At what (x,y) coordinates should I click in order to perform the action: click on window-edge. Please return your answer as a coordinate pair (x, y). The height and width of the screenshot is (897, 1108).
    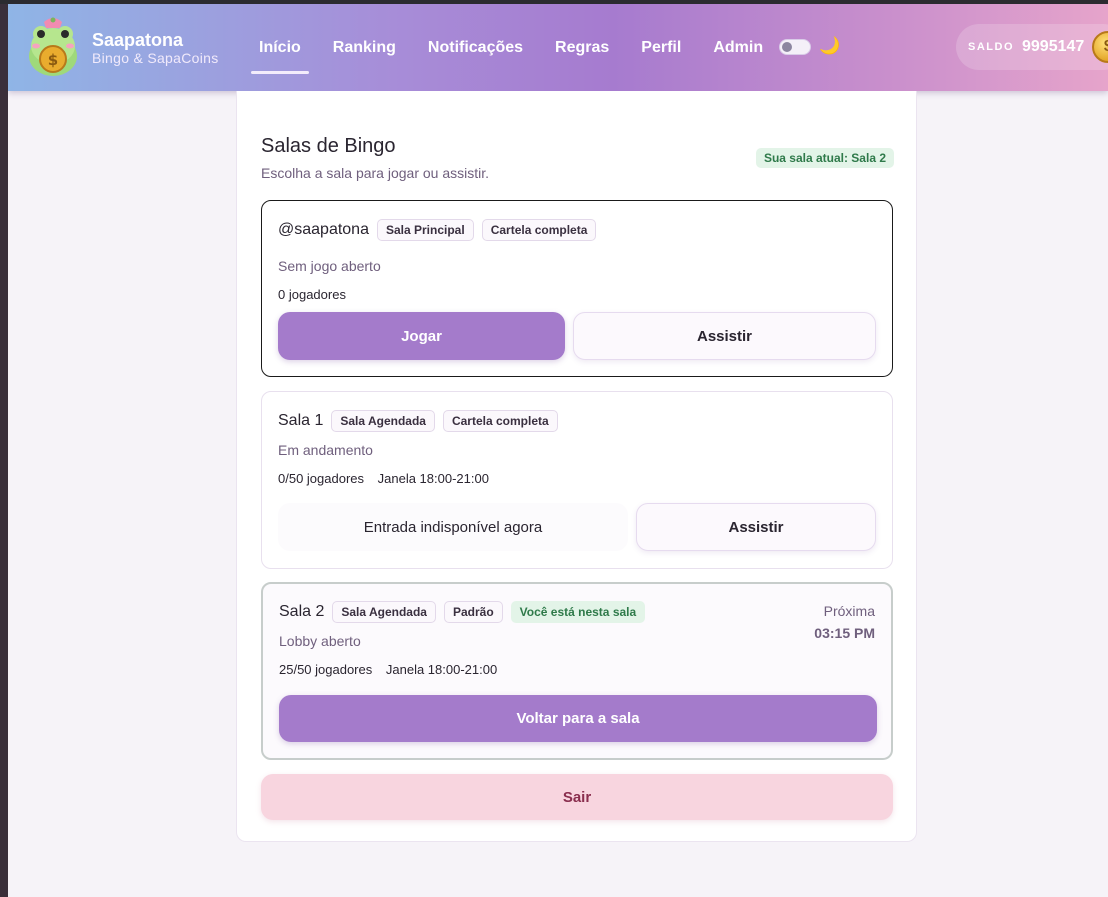
    Looking at the image, I should click on (4, 450).